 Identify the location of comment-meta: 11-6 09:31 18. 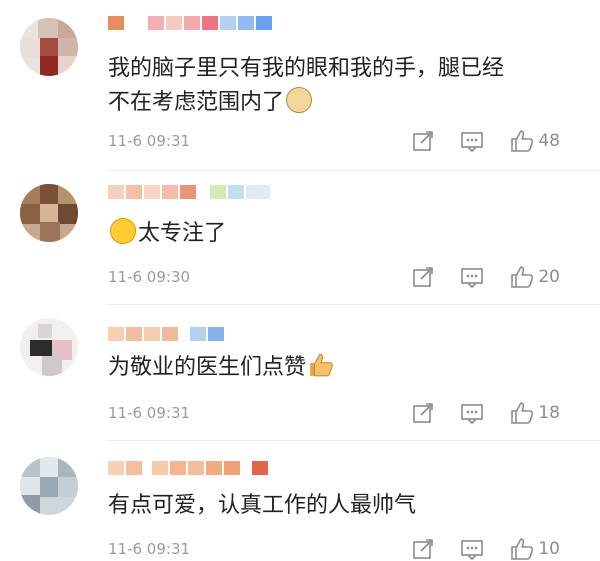
(344, 413).